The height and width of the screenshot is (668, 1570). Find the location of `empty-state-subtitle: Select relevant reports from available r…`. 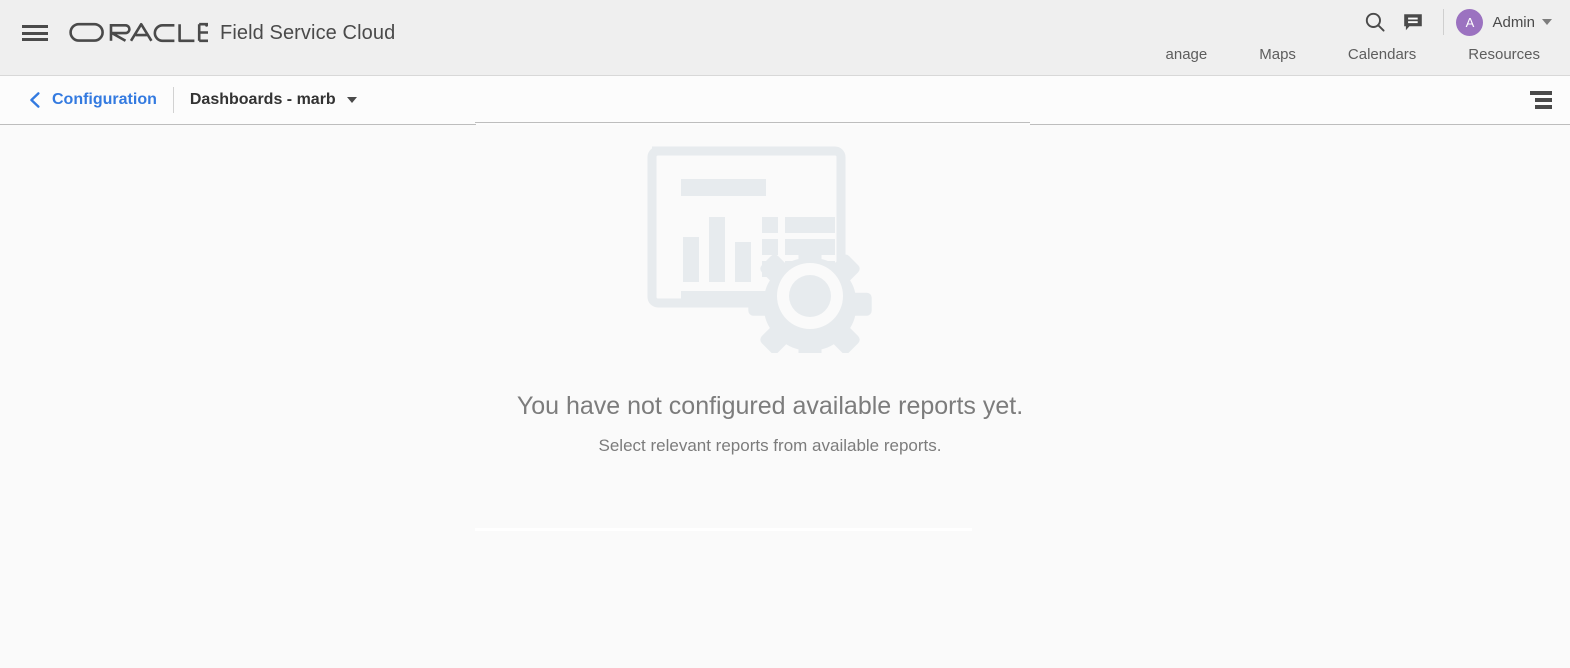

empty-state-subtitle: Select relevant reports from available r… is located at coordinates (770, 445).